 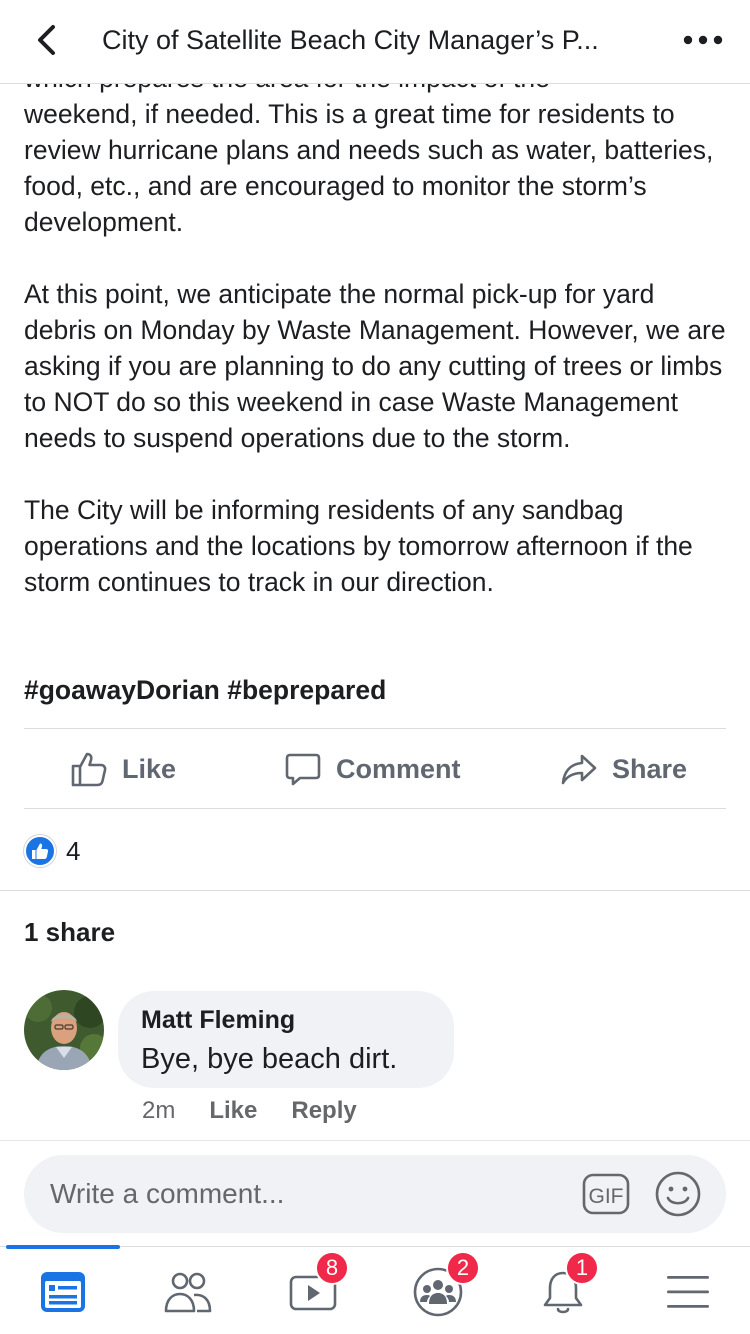 What do you see at coordinates (89, 769) in the screenshot?
I see `thumbs-up-icon` at bounding box center [89, 769].